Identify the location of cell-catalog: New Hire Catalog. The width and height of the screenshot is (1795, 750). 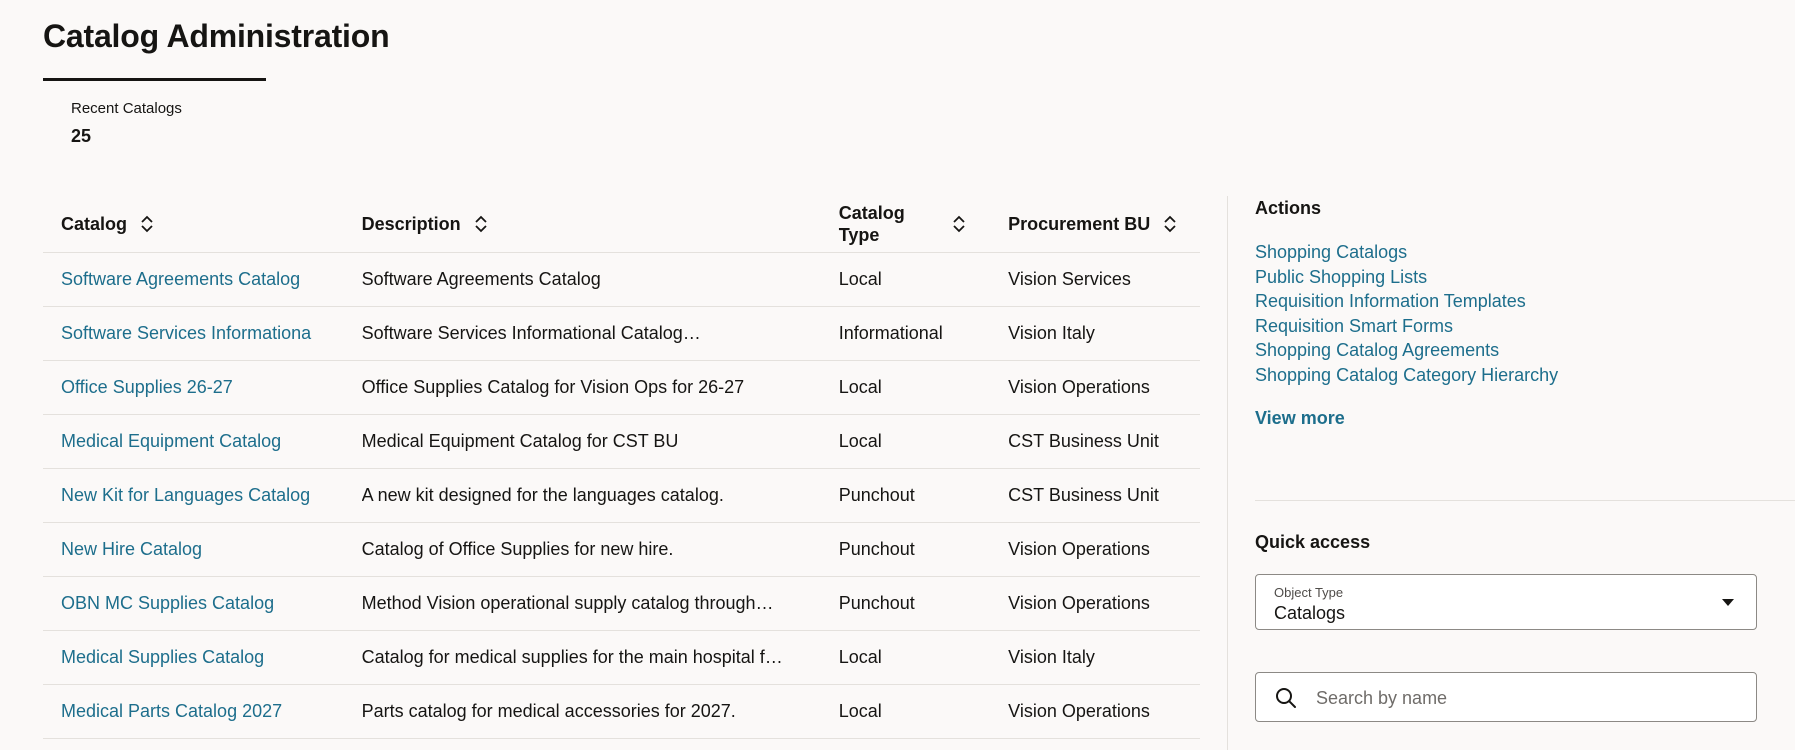
(193, 549).